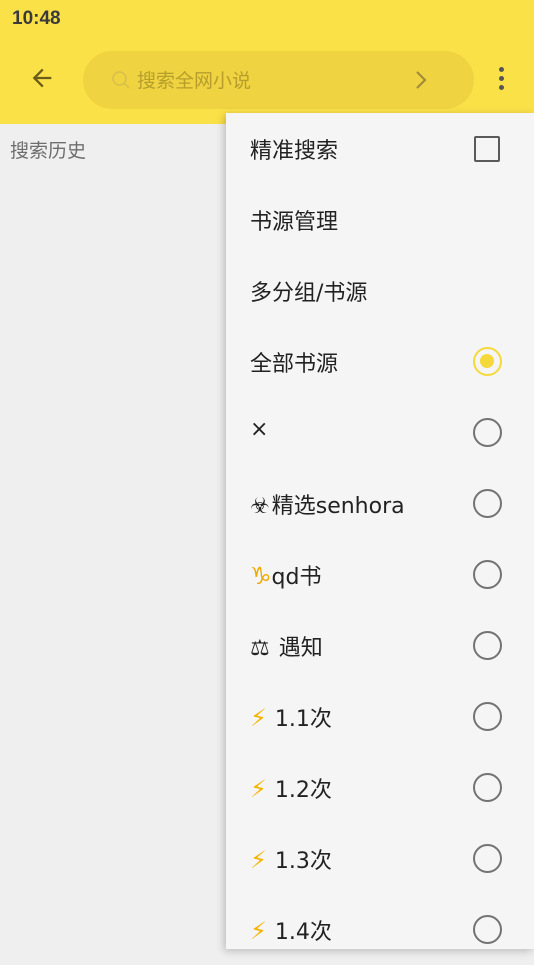 This screenshot has height=965, width=534. I want to click on menu-item-label: ×, so click(259, 429).